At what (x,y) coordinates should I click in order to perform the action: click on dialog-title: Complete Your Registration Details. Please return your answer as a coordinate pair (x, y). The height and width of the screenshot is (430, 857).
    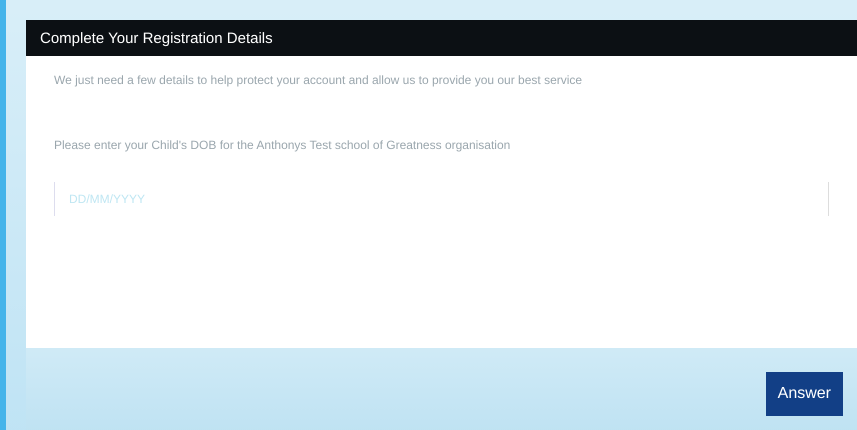
    Looking at the image, I should click on (441, 38).